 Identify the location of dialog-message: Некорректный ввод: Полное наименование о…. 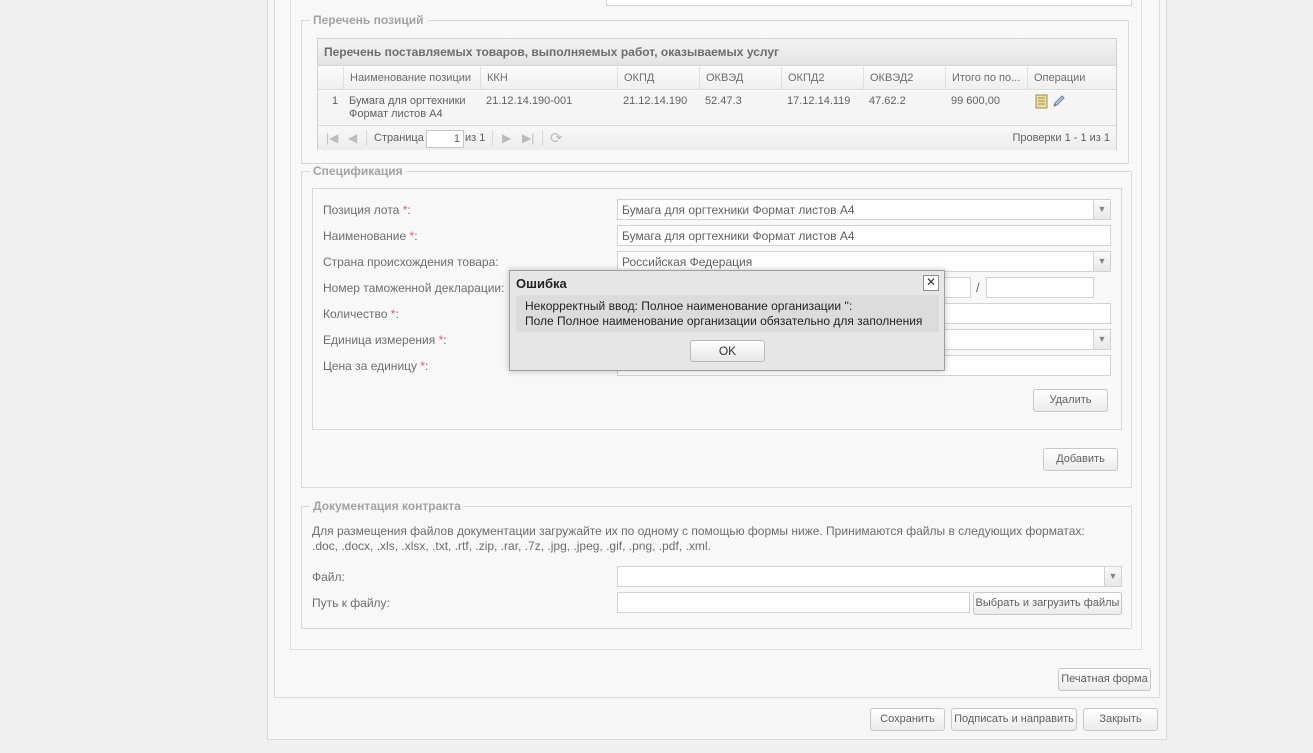
(727, 313).